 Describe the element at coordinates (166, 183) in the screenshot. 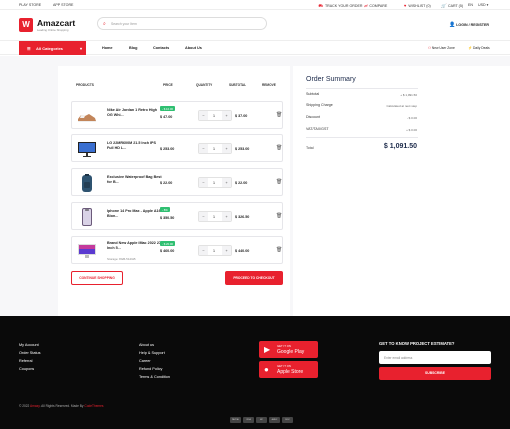

I see `product-price: $ 22.00` at that location.